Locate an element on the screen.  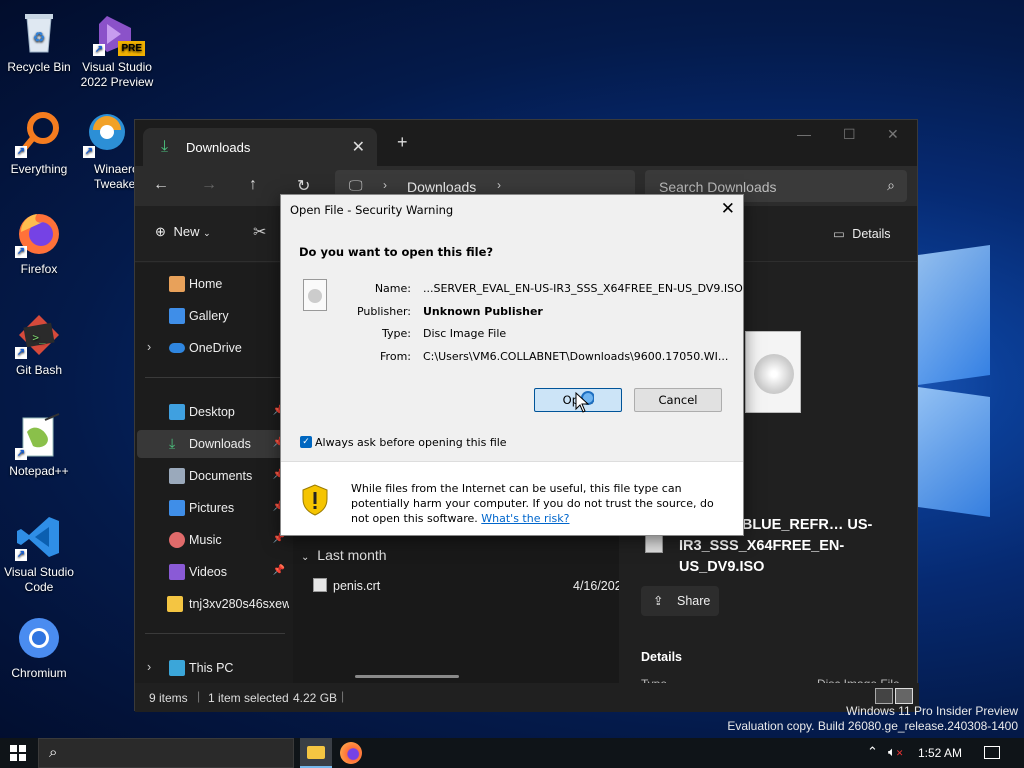
group-header: ⌄ Last month is located at coordinates (344, 555).